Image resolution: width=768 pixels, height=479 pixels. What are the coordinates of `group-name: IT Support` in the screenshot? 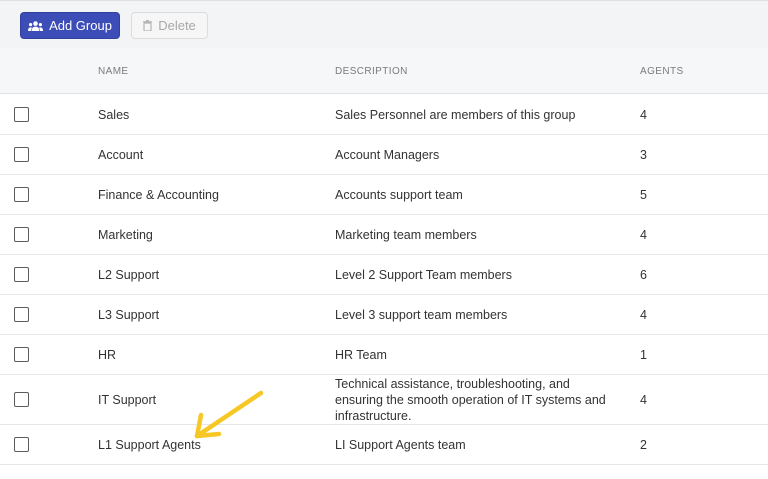 It's located at (127, 400).